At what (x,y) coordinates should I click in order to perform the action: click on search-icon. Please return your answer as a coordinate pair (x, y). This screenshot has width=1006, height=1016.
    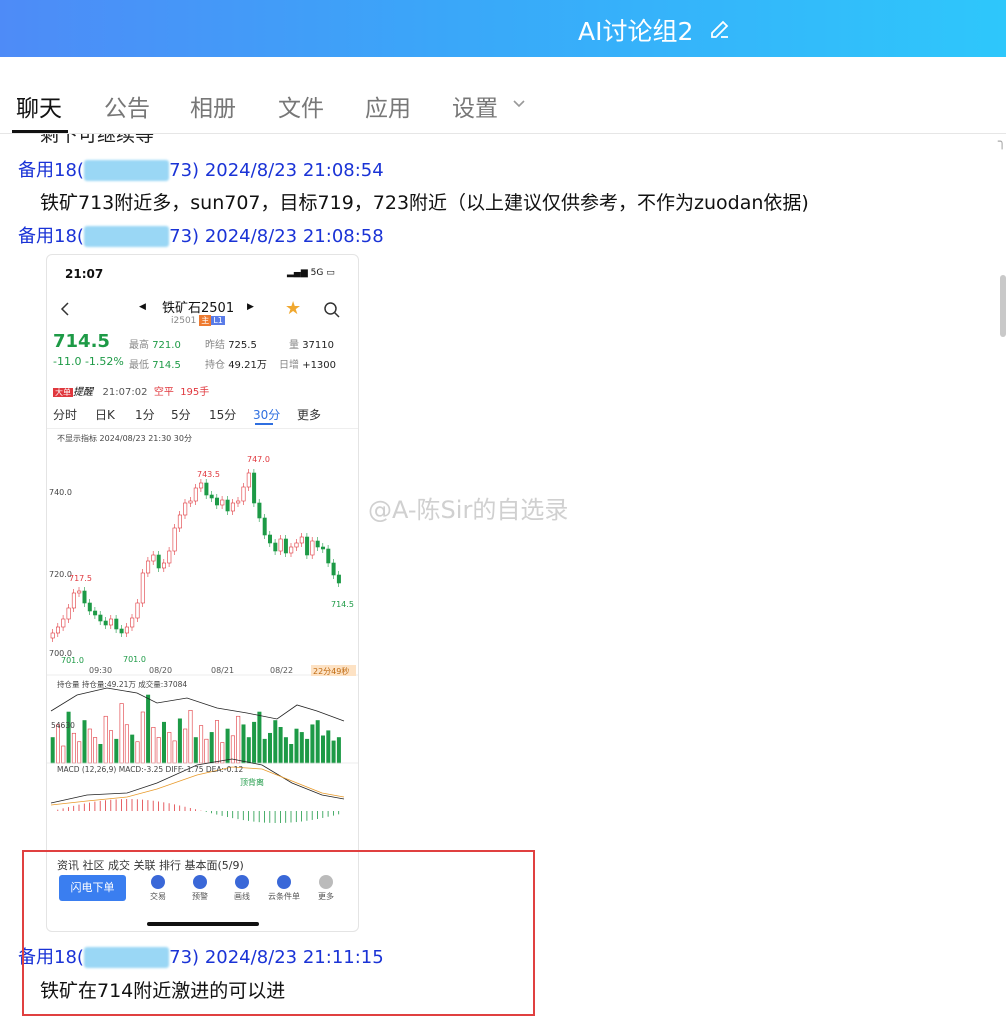
    Looking at the image, I should click on (332, 310).